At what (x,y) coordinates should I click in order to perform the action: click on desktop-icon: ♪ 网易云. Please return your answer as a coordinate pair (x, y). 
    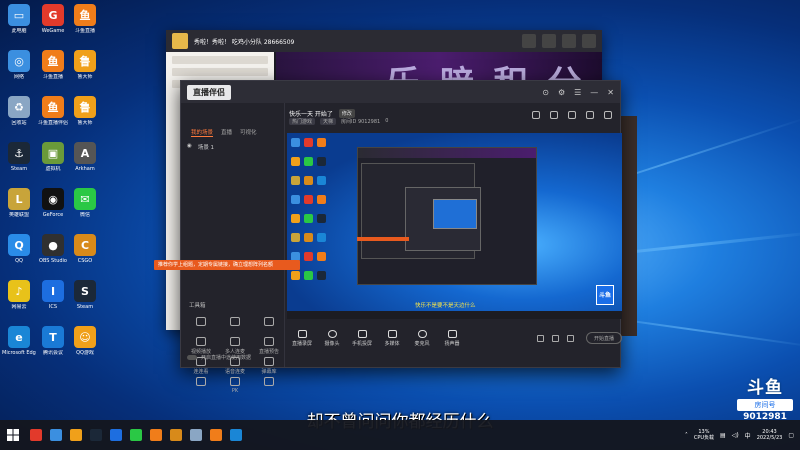
    Looking at the image, I should click on (19, 295).